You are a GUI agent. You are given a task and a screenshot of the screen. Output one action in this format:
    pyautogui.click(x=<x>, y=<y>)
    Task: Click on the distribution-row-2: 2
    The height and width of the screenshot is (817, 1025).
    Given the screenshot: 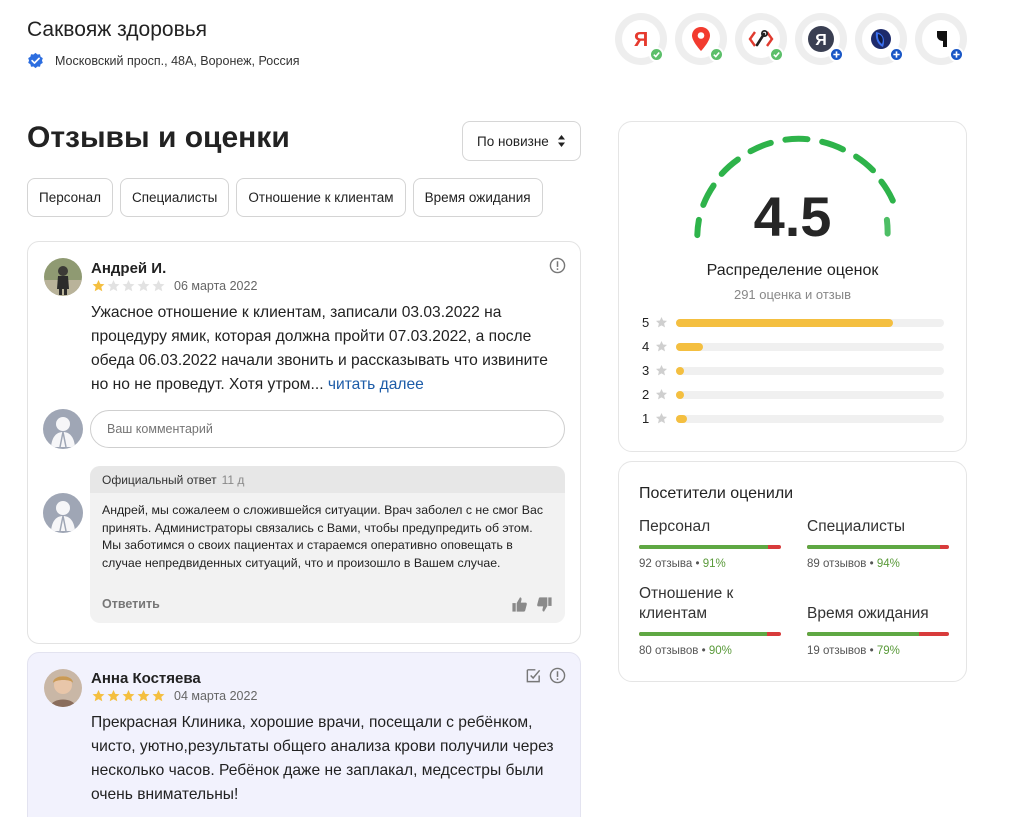 What is the action you would take?
    pyautogui.click(x=793, y=394)
    